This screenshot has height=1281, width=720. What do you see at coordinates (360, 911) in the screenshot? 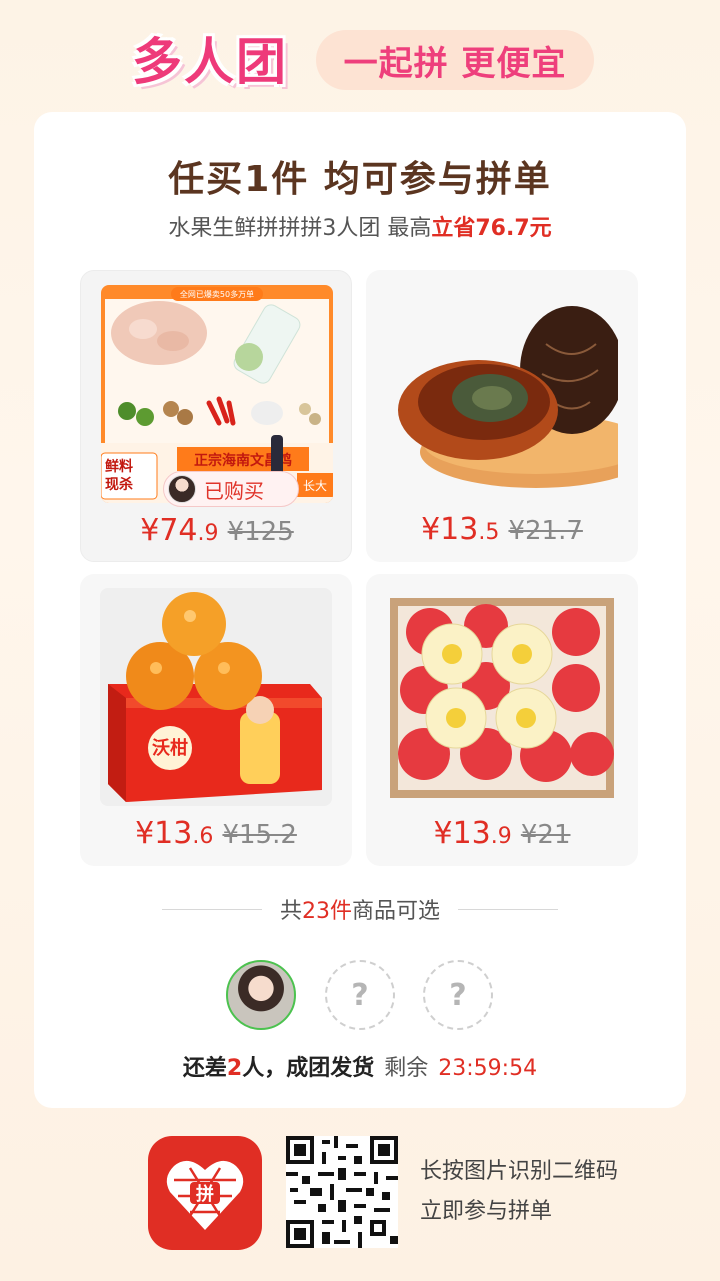
I see `item-count-text: 共23件商品可选` at bounding box center [360, 911].